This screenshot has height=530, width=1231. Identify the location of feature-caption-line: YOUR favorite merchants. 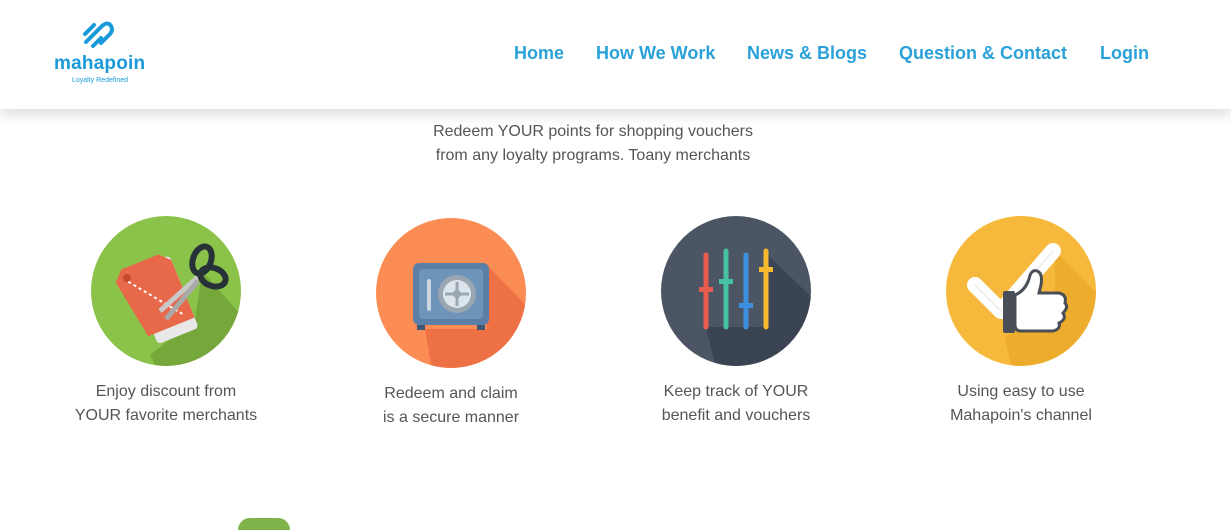
(166, 415).